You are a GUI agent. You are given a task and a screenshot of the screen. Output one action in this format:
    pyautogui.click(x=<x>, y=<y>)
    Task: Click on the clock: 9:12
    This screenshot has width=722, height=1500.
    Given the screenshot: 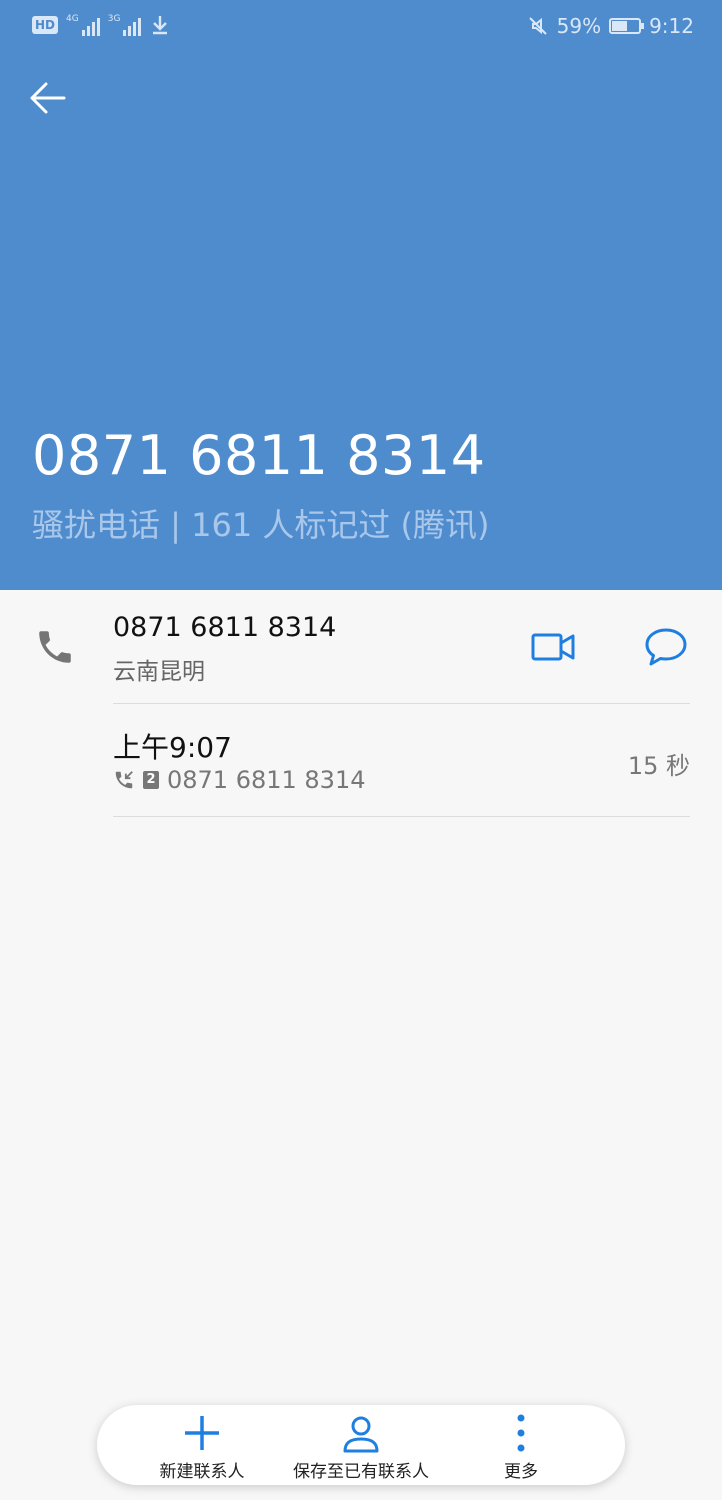 What is the action you would take?
    pyautogui.click(x=671, y=26)
    